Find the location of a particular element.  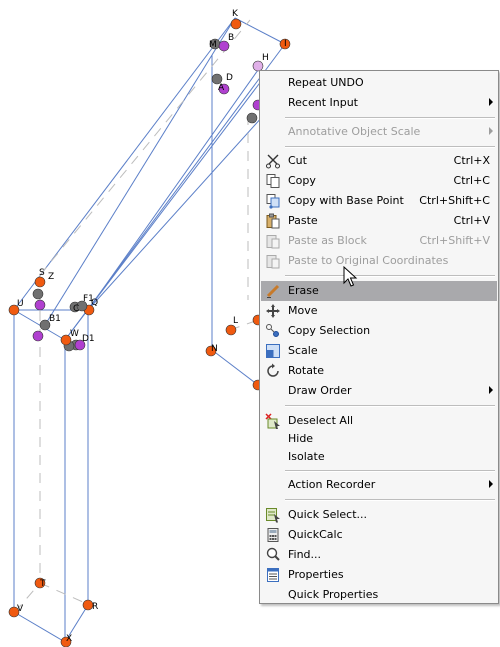

copy-icon is located at coordinates (273, 181).